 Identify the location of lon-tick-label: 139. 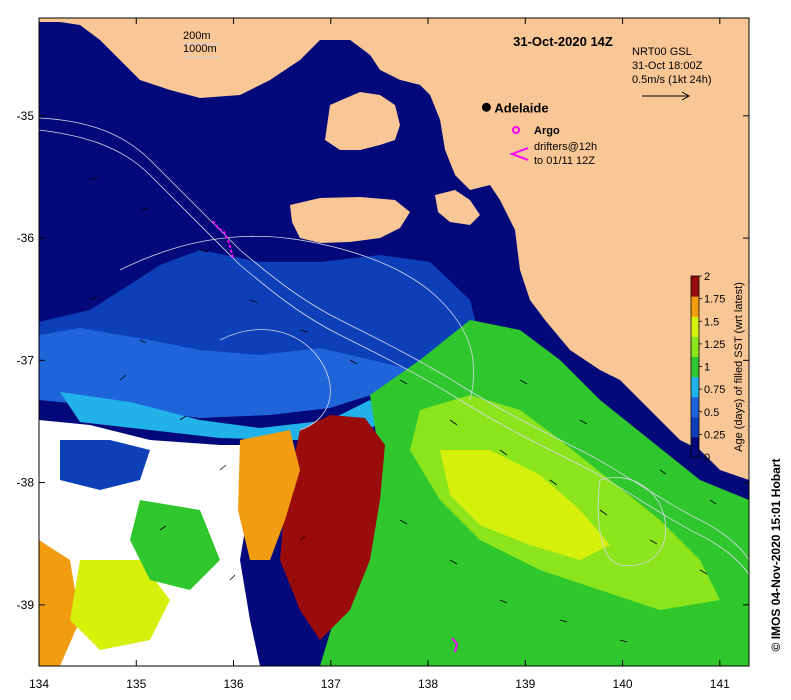
(525, 684).